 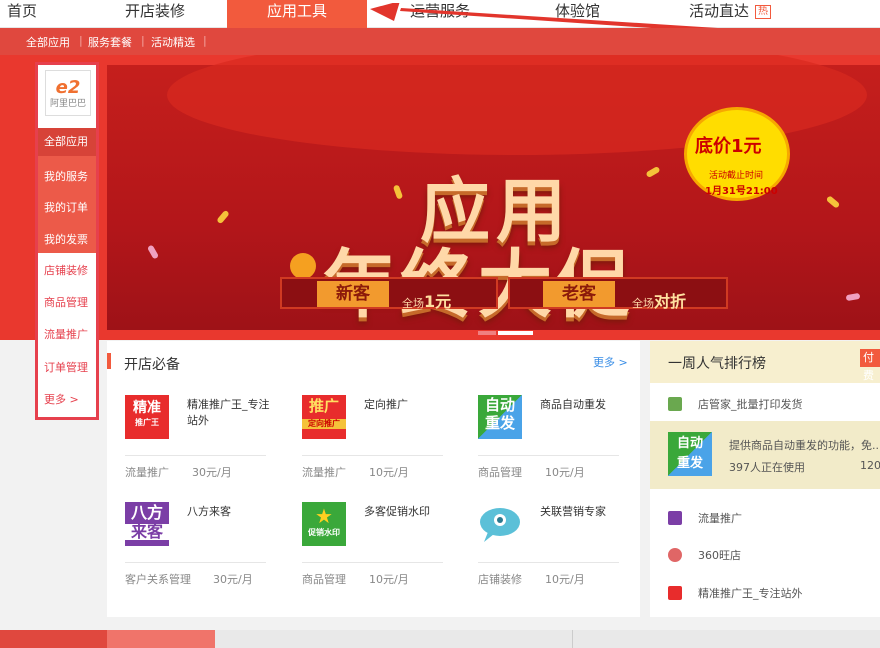 I want to click on old-customer-desc: 全场对折, so click(x=659, y=300).